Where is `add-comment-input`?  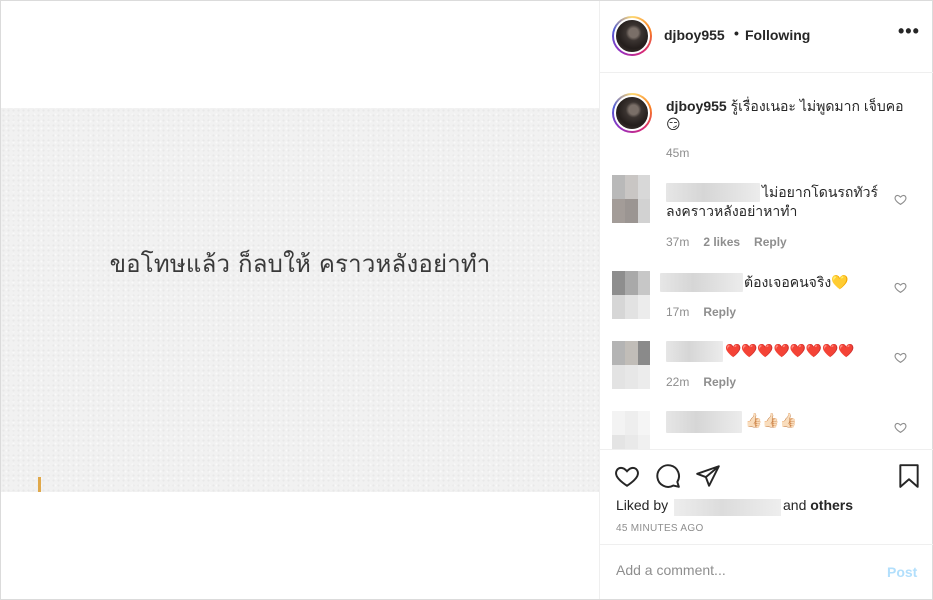
add-comment-input is located at coordinates (746, 570).